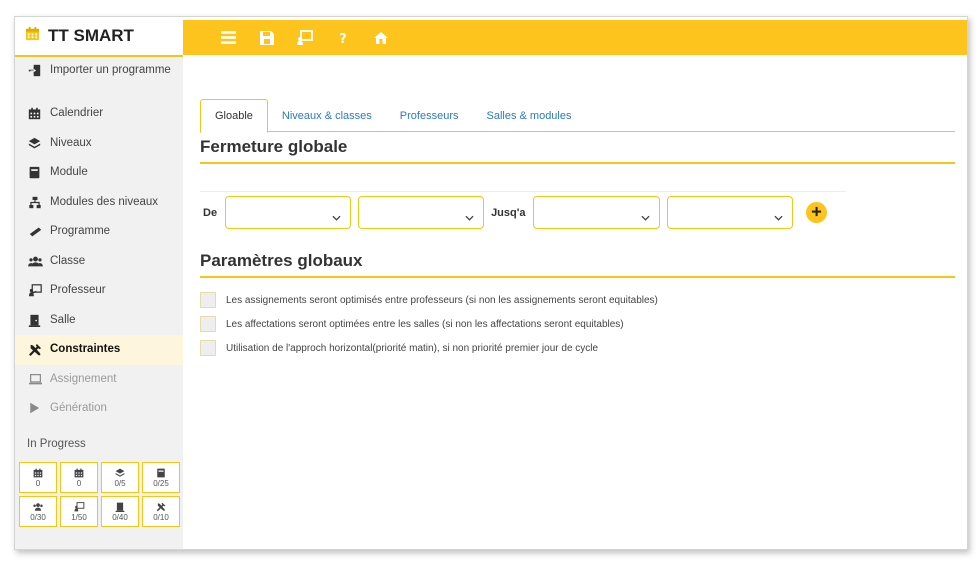 Image resolution: width=980 pixels, height=564 pixels. I want to click on sidebar-item-label: Modules des niveaux, so click(104, 201).